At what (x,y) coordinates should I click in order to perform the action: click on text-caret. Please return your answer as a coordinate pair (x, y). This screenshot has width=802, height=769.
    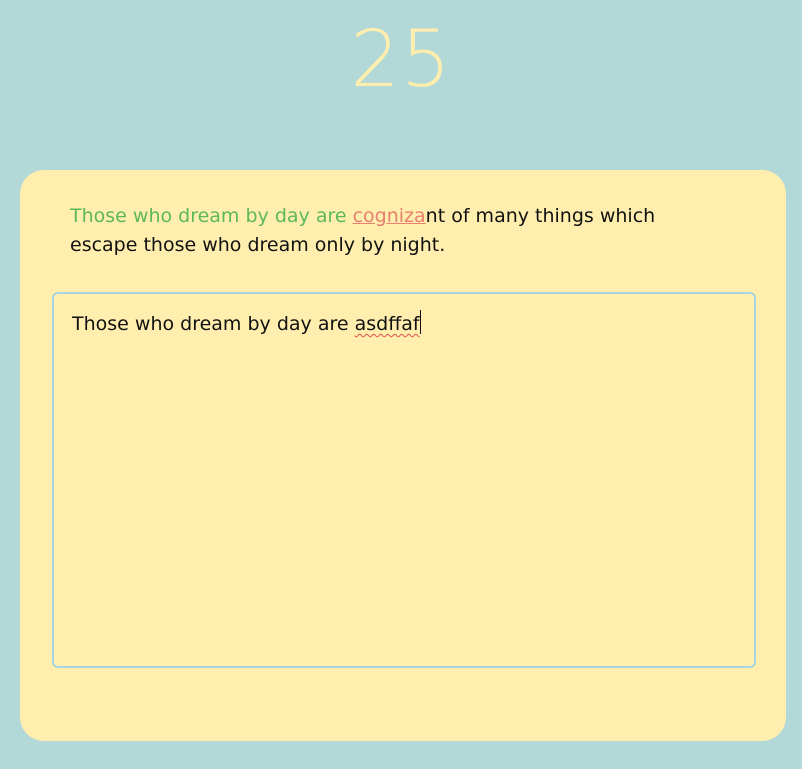
    Looking at the image, I should click on (420, 322).